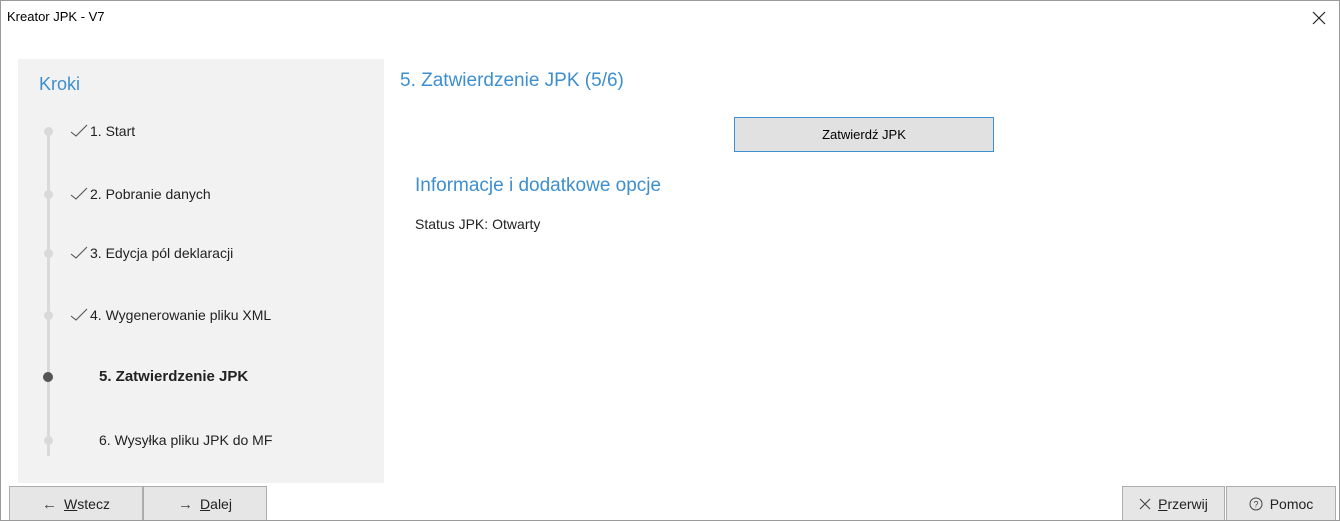  I want to click on step-label: 2. Pobranie danych, so click(150, 194).